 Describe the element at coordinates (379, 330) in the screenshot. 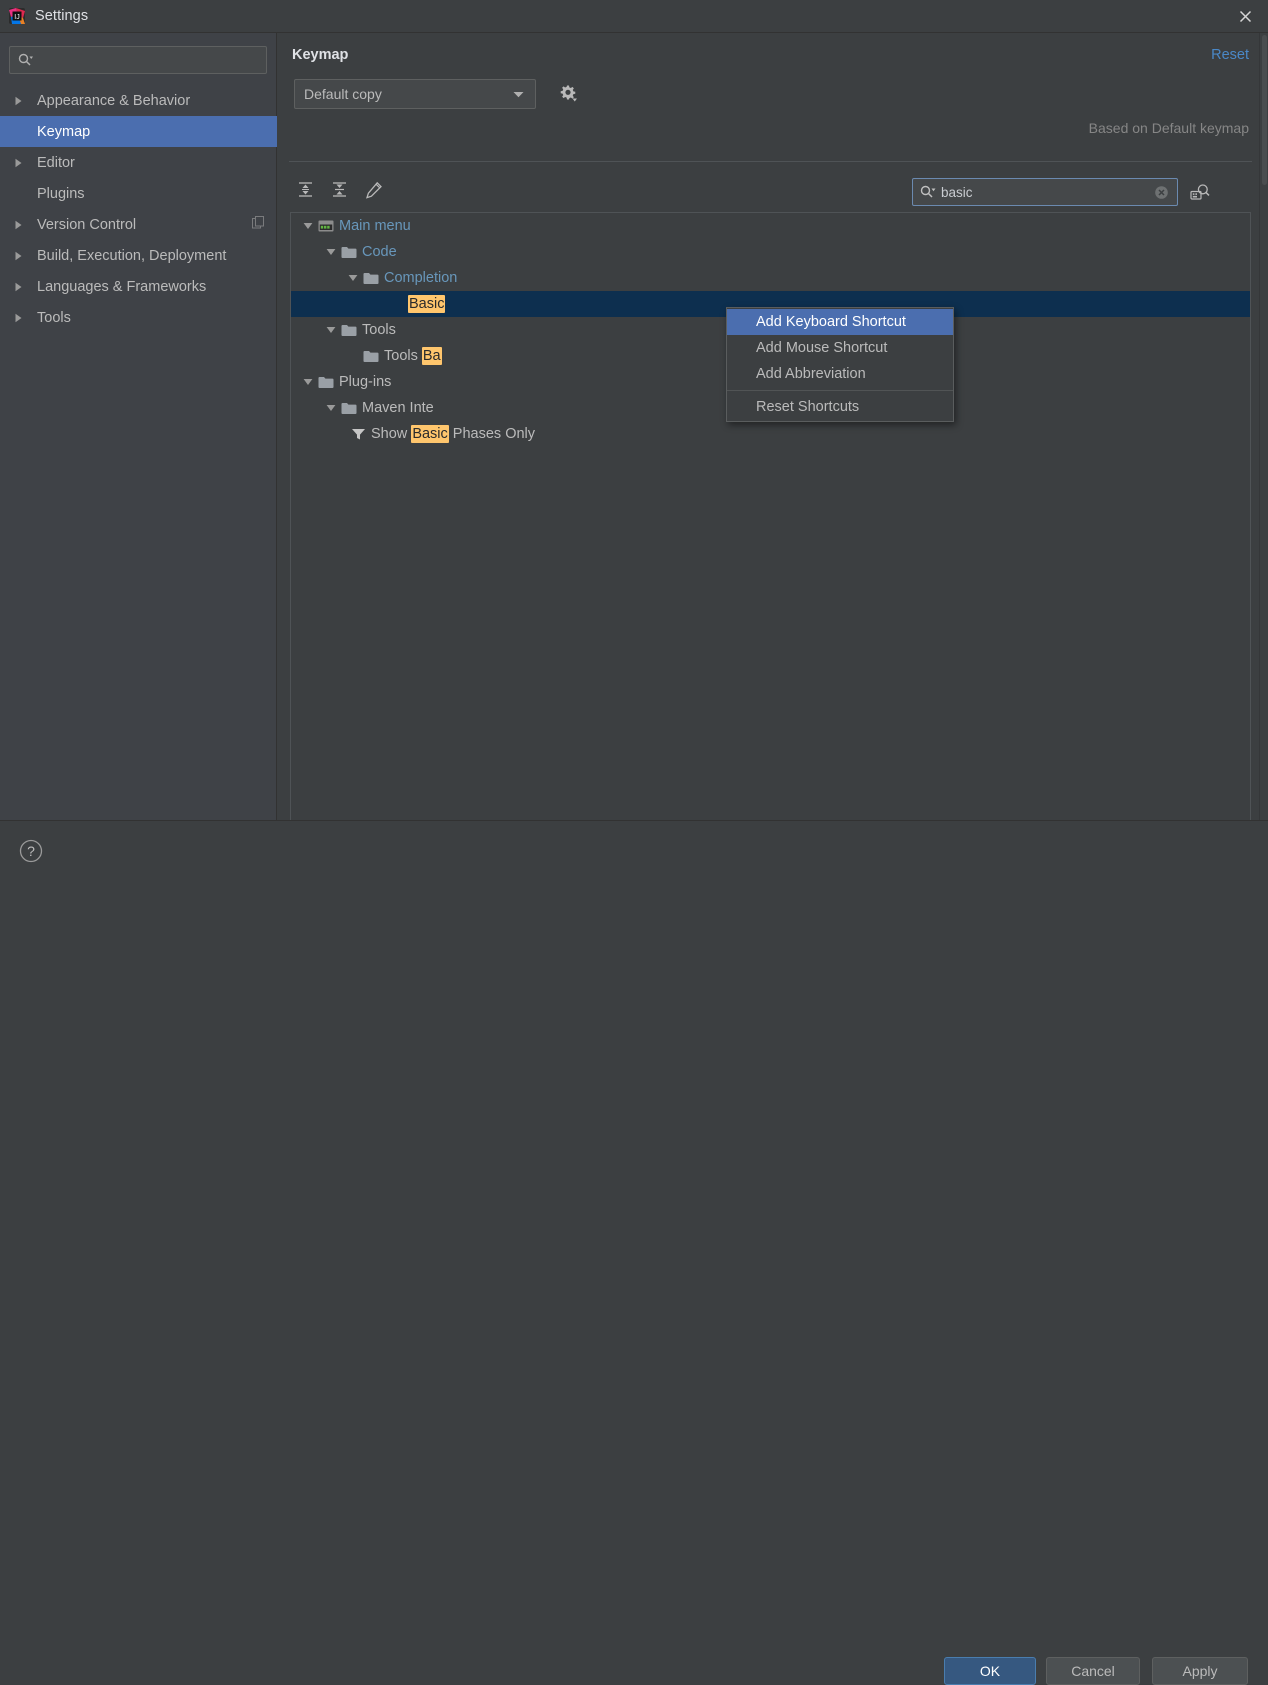

I see `tree-row-label: Tools` at that location.